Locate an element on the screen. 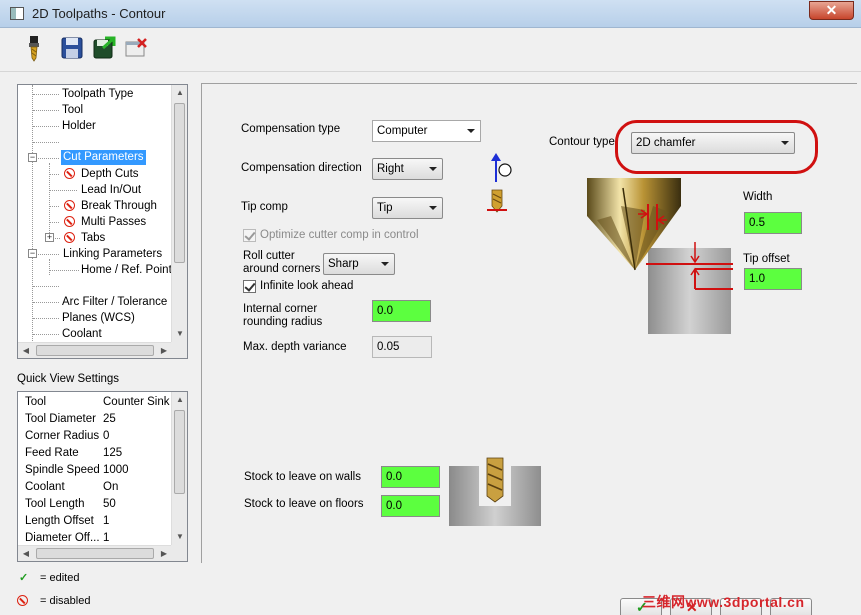 This screenshot has width=861, height=615. compensation-type-select: Computer is located at coordinates (426, 131).